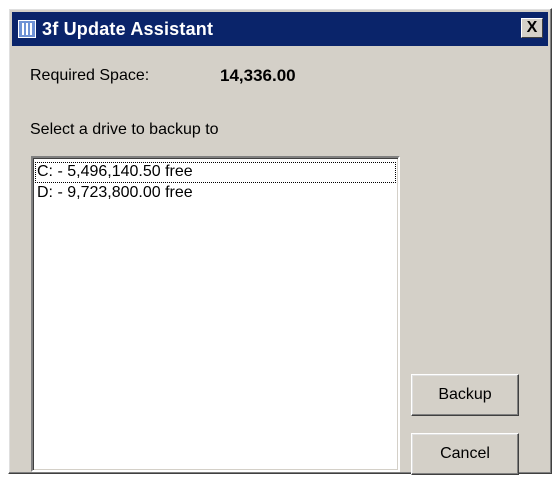  I want to click on close-icon: X, so click(532, 27).